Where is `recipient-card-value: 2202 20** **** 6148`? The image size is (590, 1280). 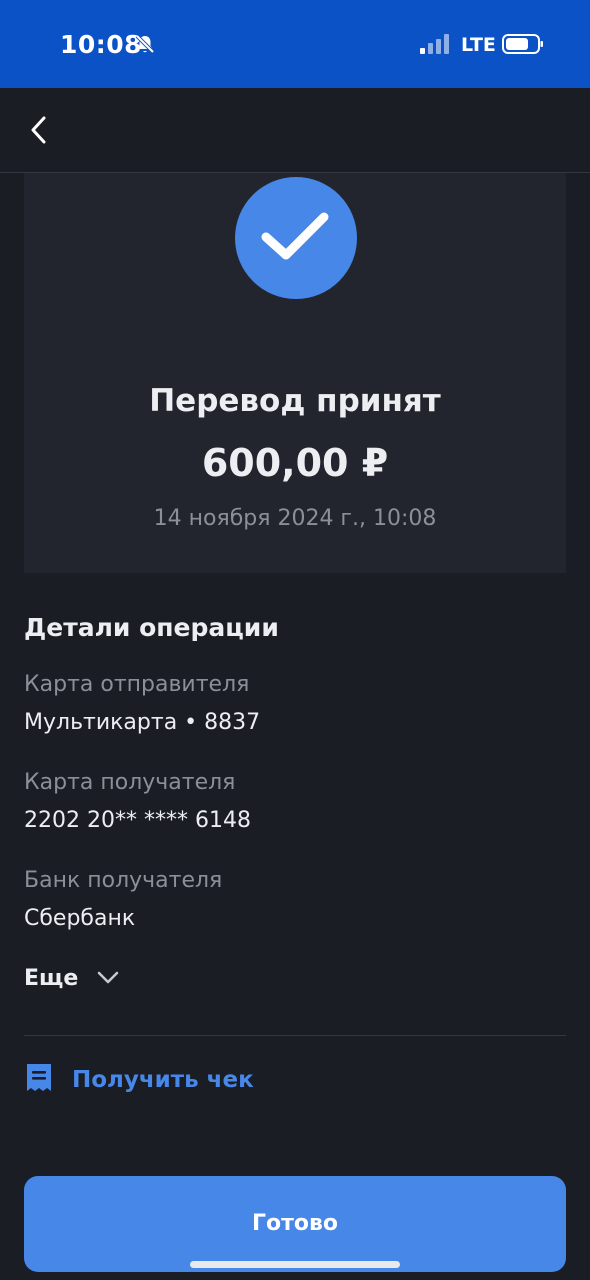 recipient-card-value: 2202 20** **** 6148 is located at coordinates (137, 820).